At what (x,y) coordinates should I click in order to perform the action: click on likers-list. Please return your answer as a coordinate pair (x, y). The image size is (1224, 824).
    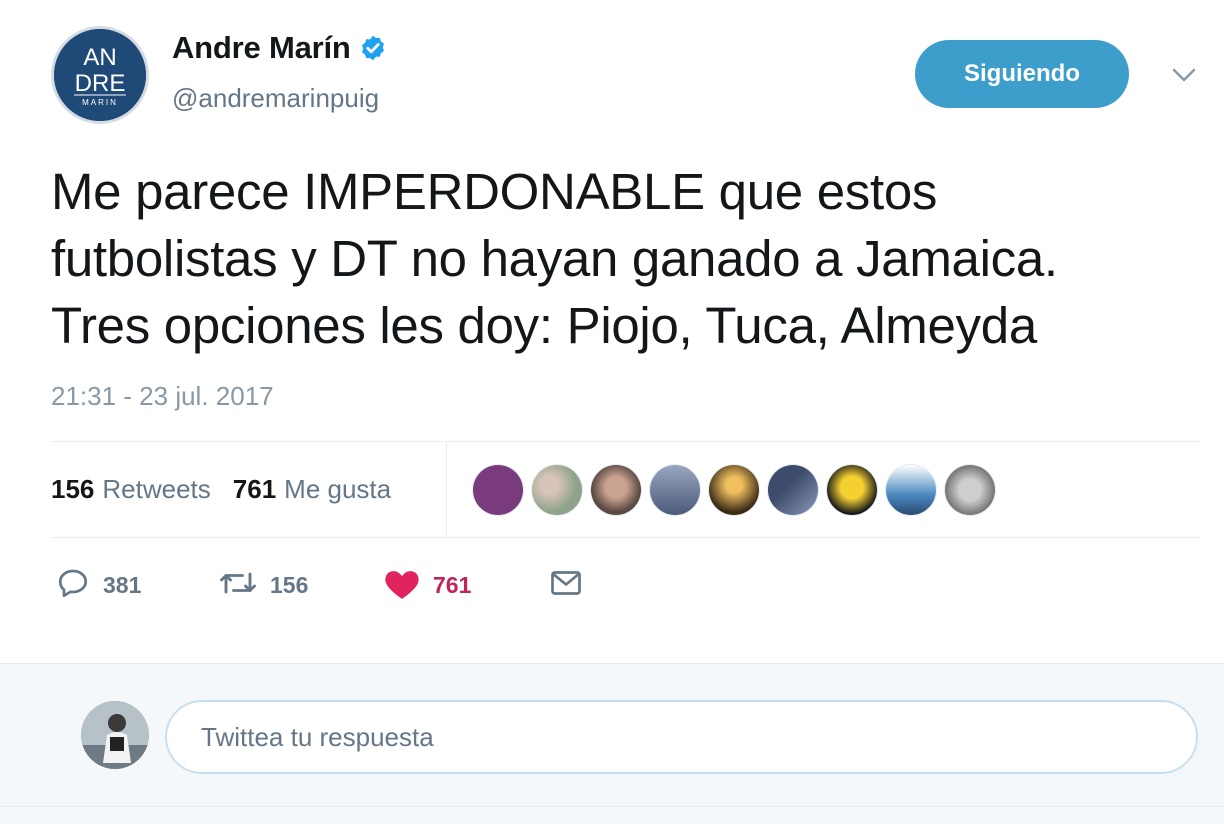
    Looking at the image, I should click on (738, 490).